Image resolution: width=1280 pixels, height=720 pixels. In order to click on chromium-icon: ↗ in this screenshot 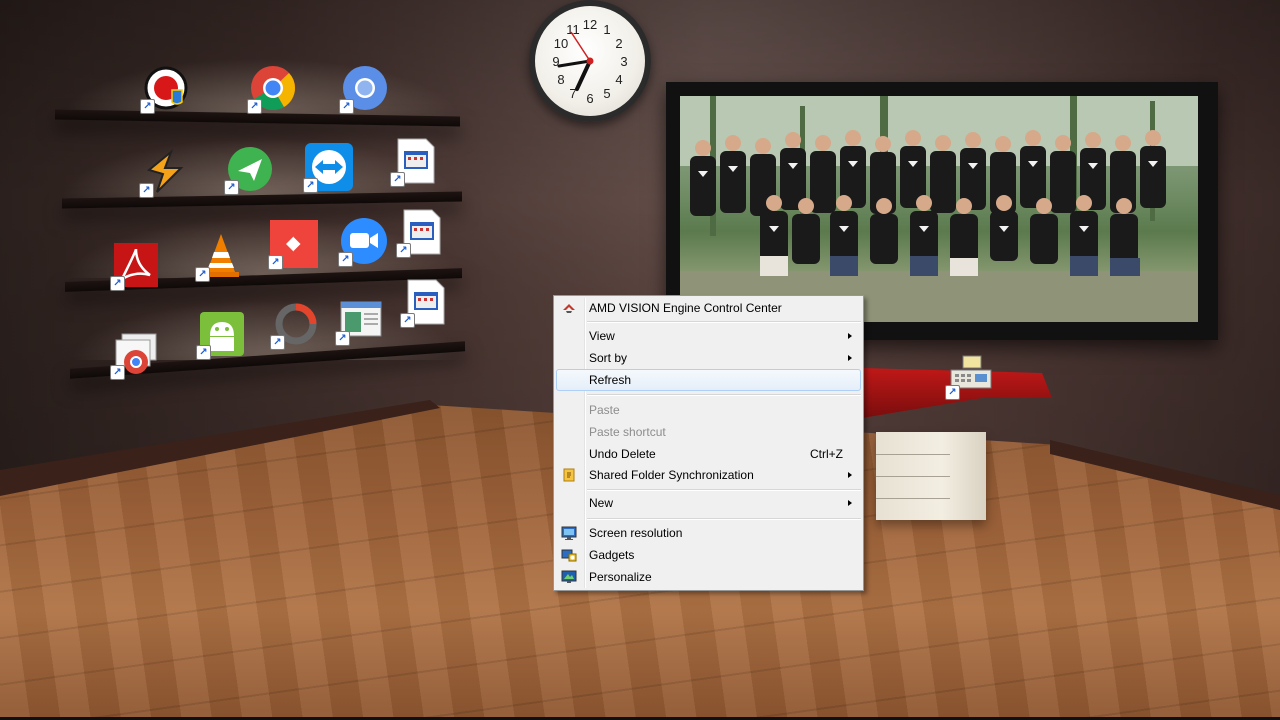, I will do `click(364, 89)`.